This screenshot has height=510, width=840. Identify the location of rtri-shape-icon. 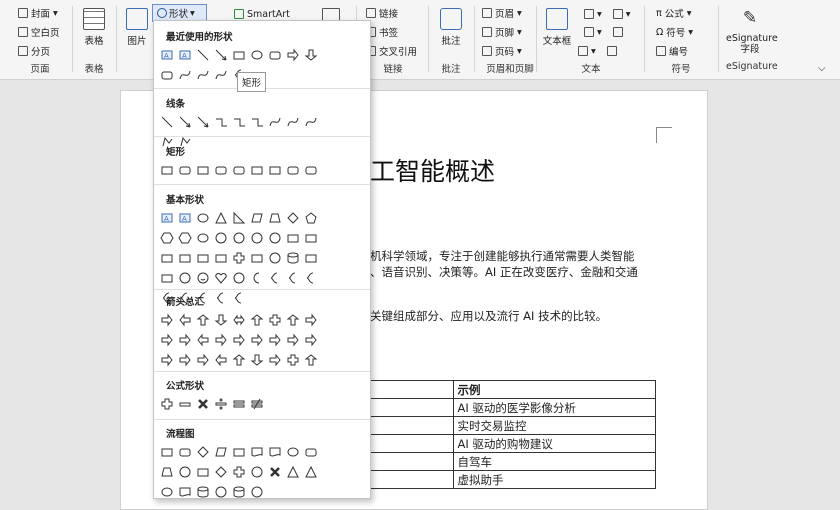
(238, 217).